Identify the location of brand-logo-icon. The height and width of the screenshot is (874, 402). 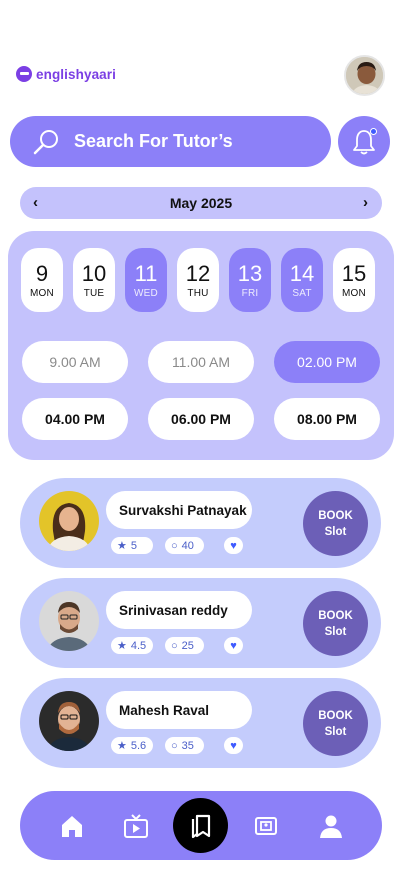
(24, 74).